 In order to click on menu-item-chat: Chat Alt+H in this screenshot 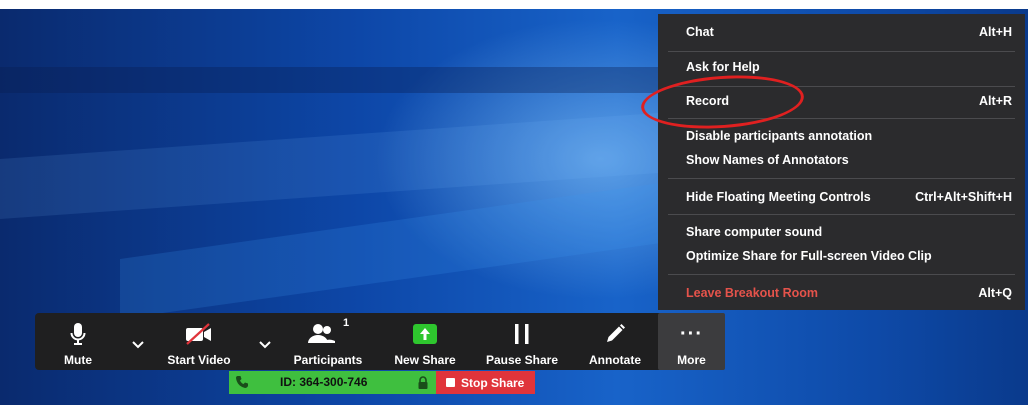, I will do `click(841, 32)`.